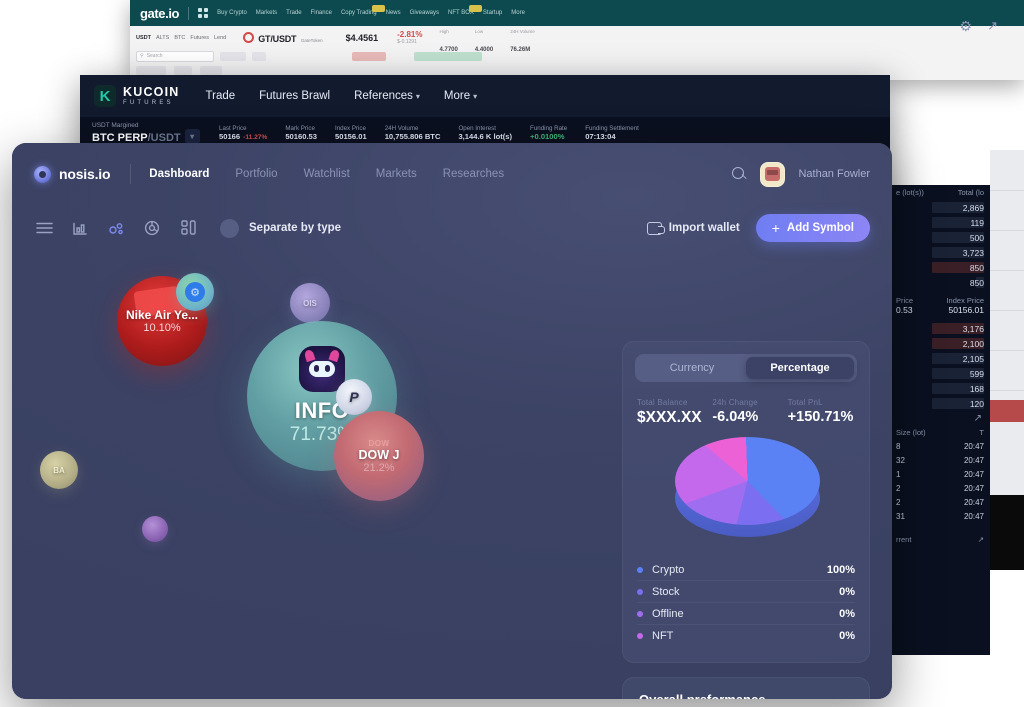 The height and width of the screenshot is (707, 1024). I want to click on gateio-nav-5: News, so click(393, 13).